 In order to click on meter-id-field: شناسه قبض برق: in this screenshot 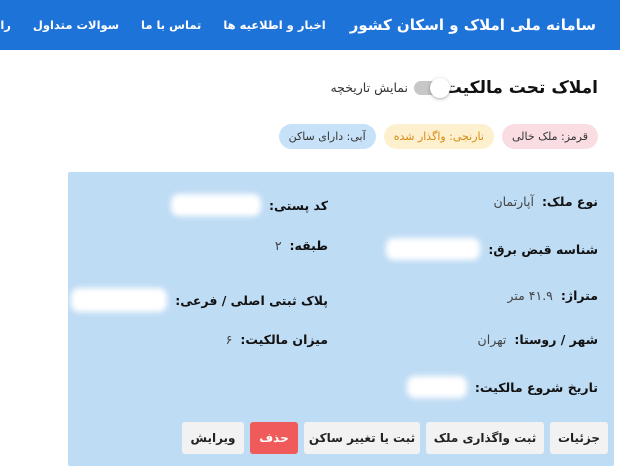, I will do `click(492, 249)`.